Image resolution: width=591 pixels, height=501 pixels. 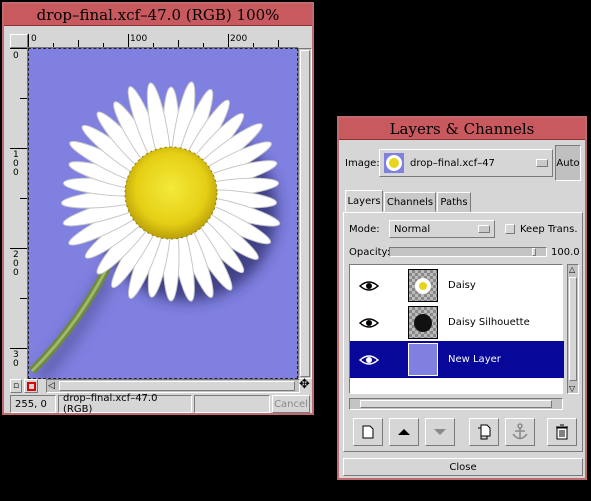 I want to click on opacity-slider, so click(x=468, y=252).